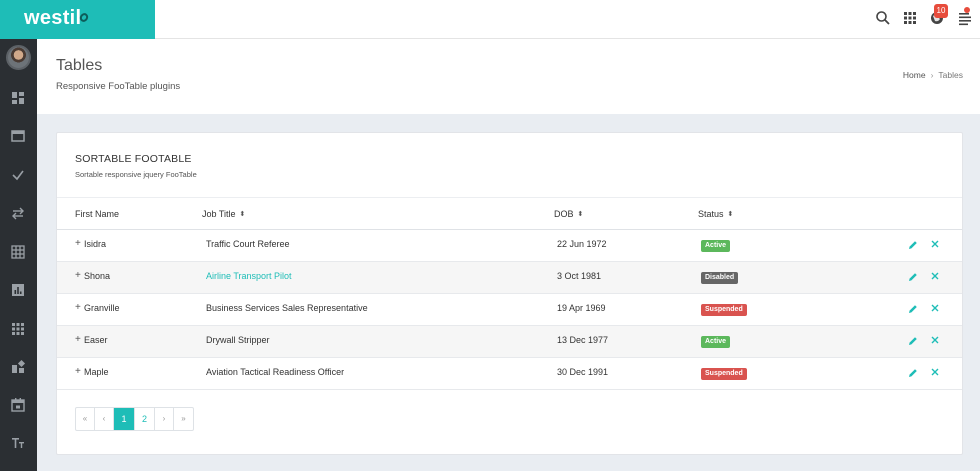 The image size is (980, 471). What do you see at coordinates (53, 18) in the screenshot?
I see `brand-name: westil` at bounding box center [53, 18].